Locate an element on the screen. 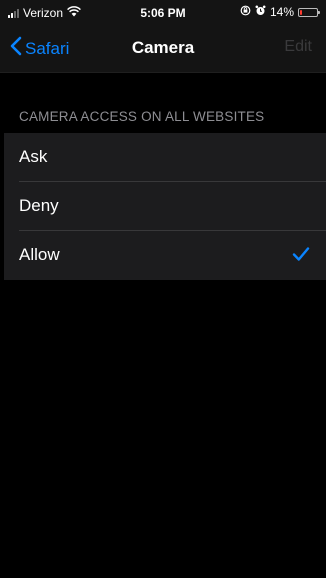 The height and width of the screenshot is (578, 326). page-title: Camera is located at coordinates (163, 47).